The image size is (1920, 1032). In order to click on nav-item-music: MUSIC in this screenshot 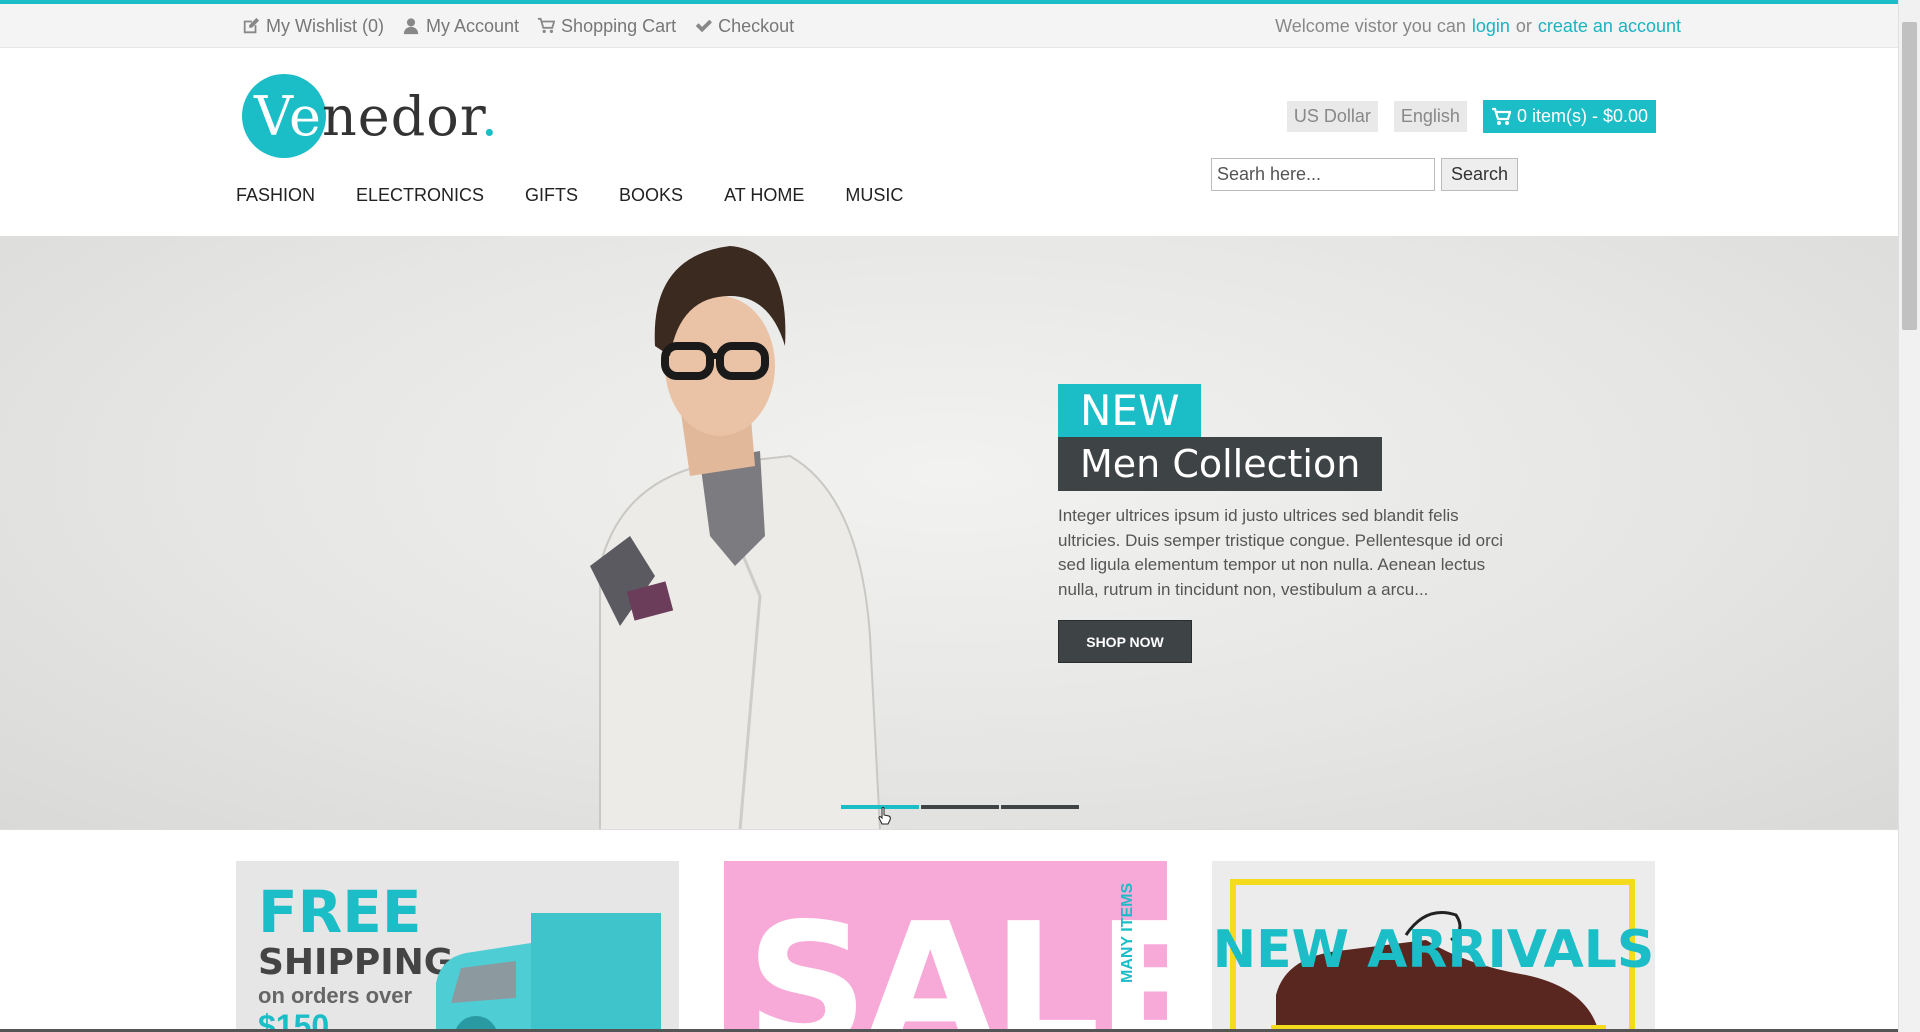, I will do `click(884, 195)`.